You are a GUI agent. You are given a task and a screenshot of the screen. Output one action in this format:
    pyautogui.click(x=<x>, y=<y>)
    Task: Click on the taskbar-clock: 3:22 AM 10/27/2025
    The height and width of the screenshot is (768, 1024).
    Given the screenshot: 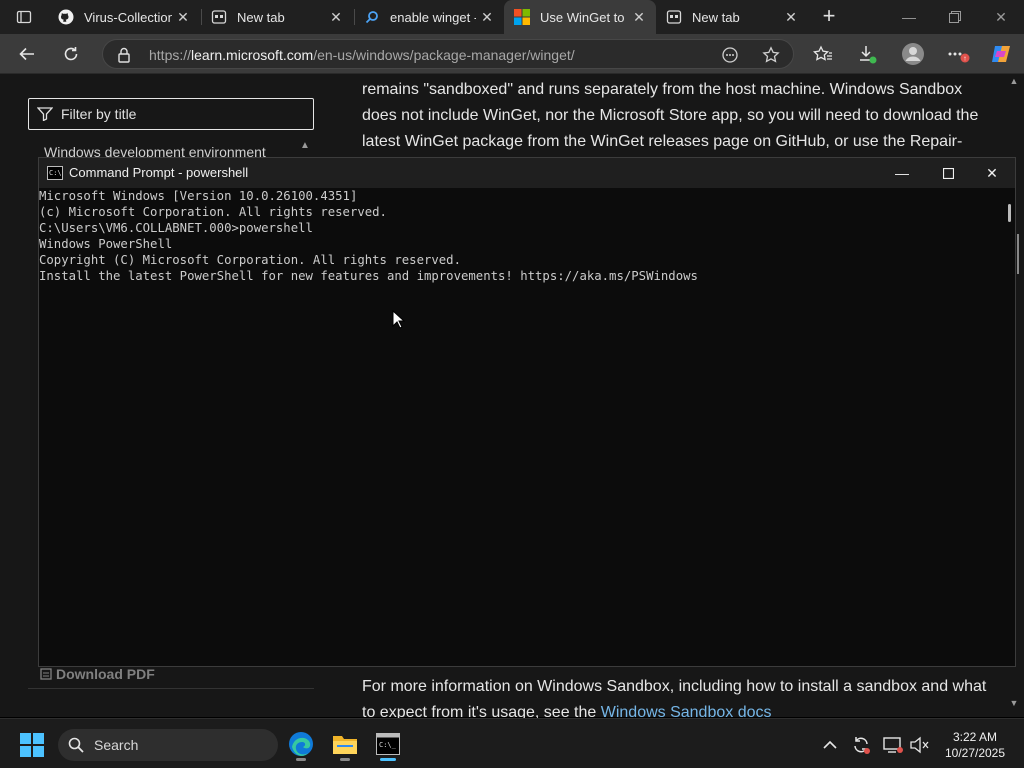 What is the action you would take?
    pyautogui.click(x=975, y=745)
    